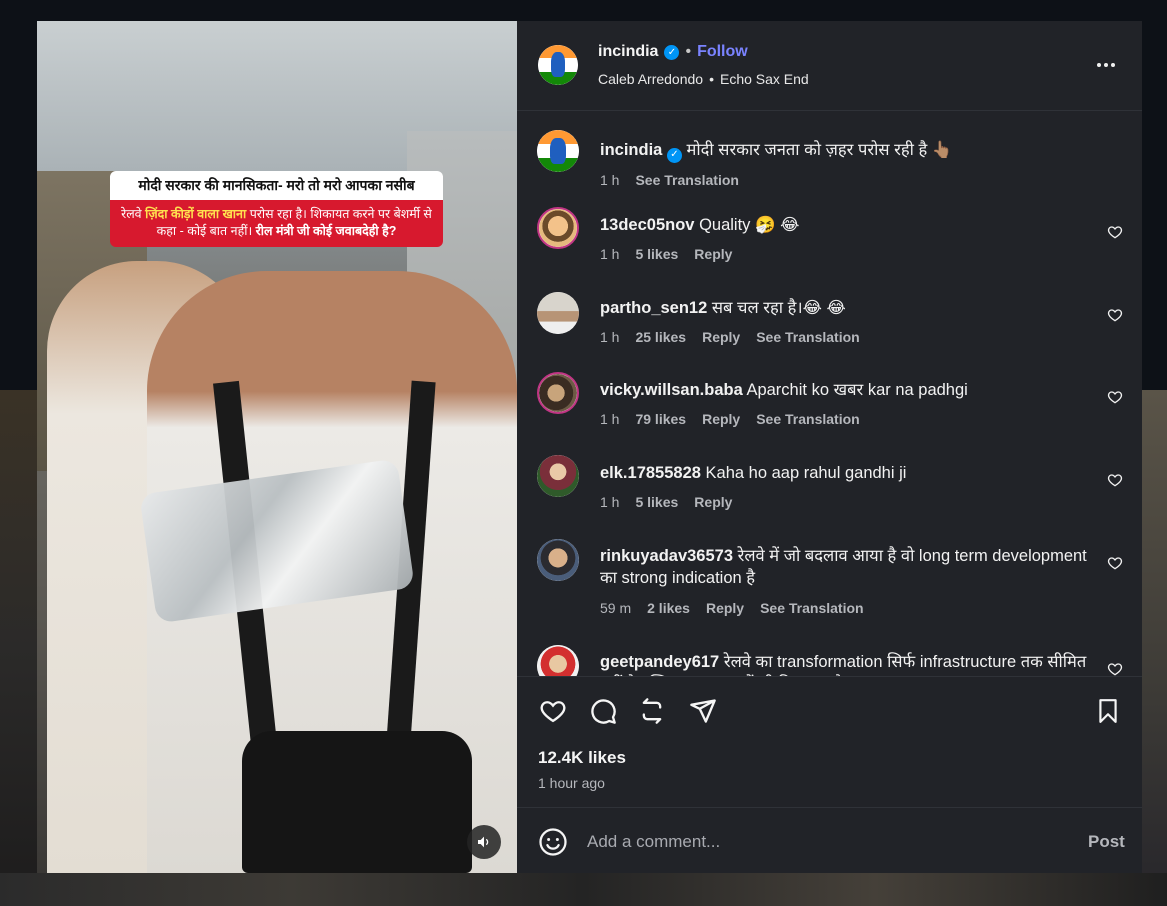 The image size is (1167, 906). What do you see at coordinates (133, 213) in the screenshot?
I see `overlay-text: रेलवे` at bounding box center [133, 213].